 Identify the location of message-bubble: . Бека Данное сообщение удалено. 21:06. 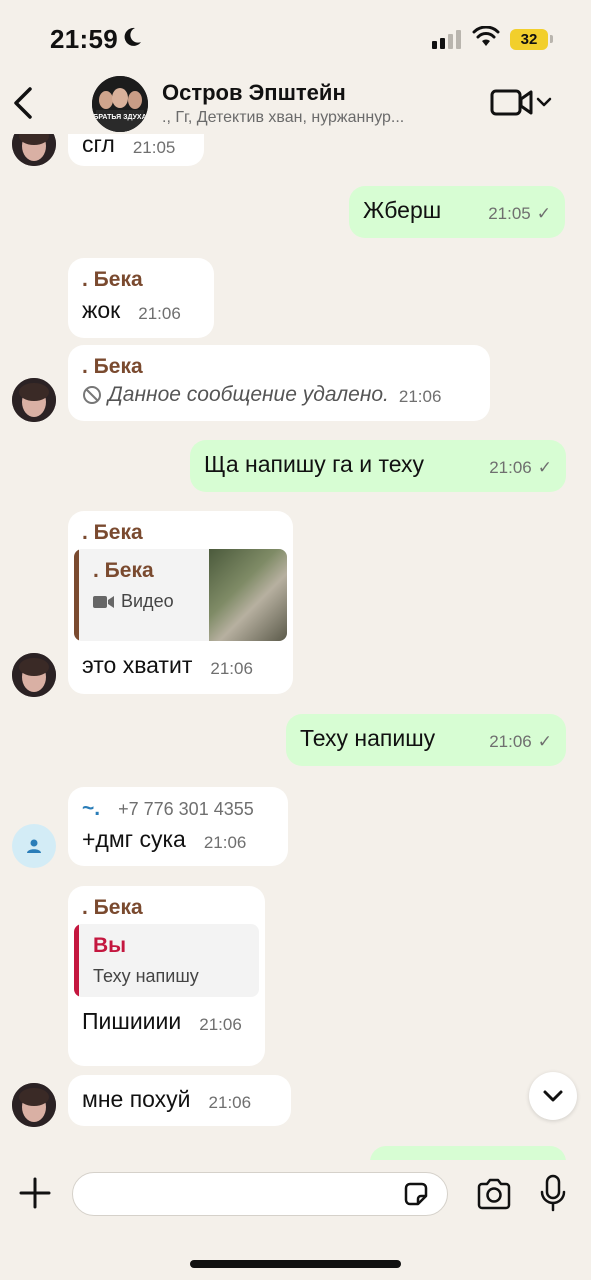
(279, 383).